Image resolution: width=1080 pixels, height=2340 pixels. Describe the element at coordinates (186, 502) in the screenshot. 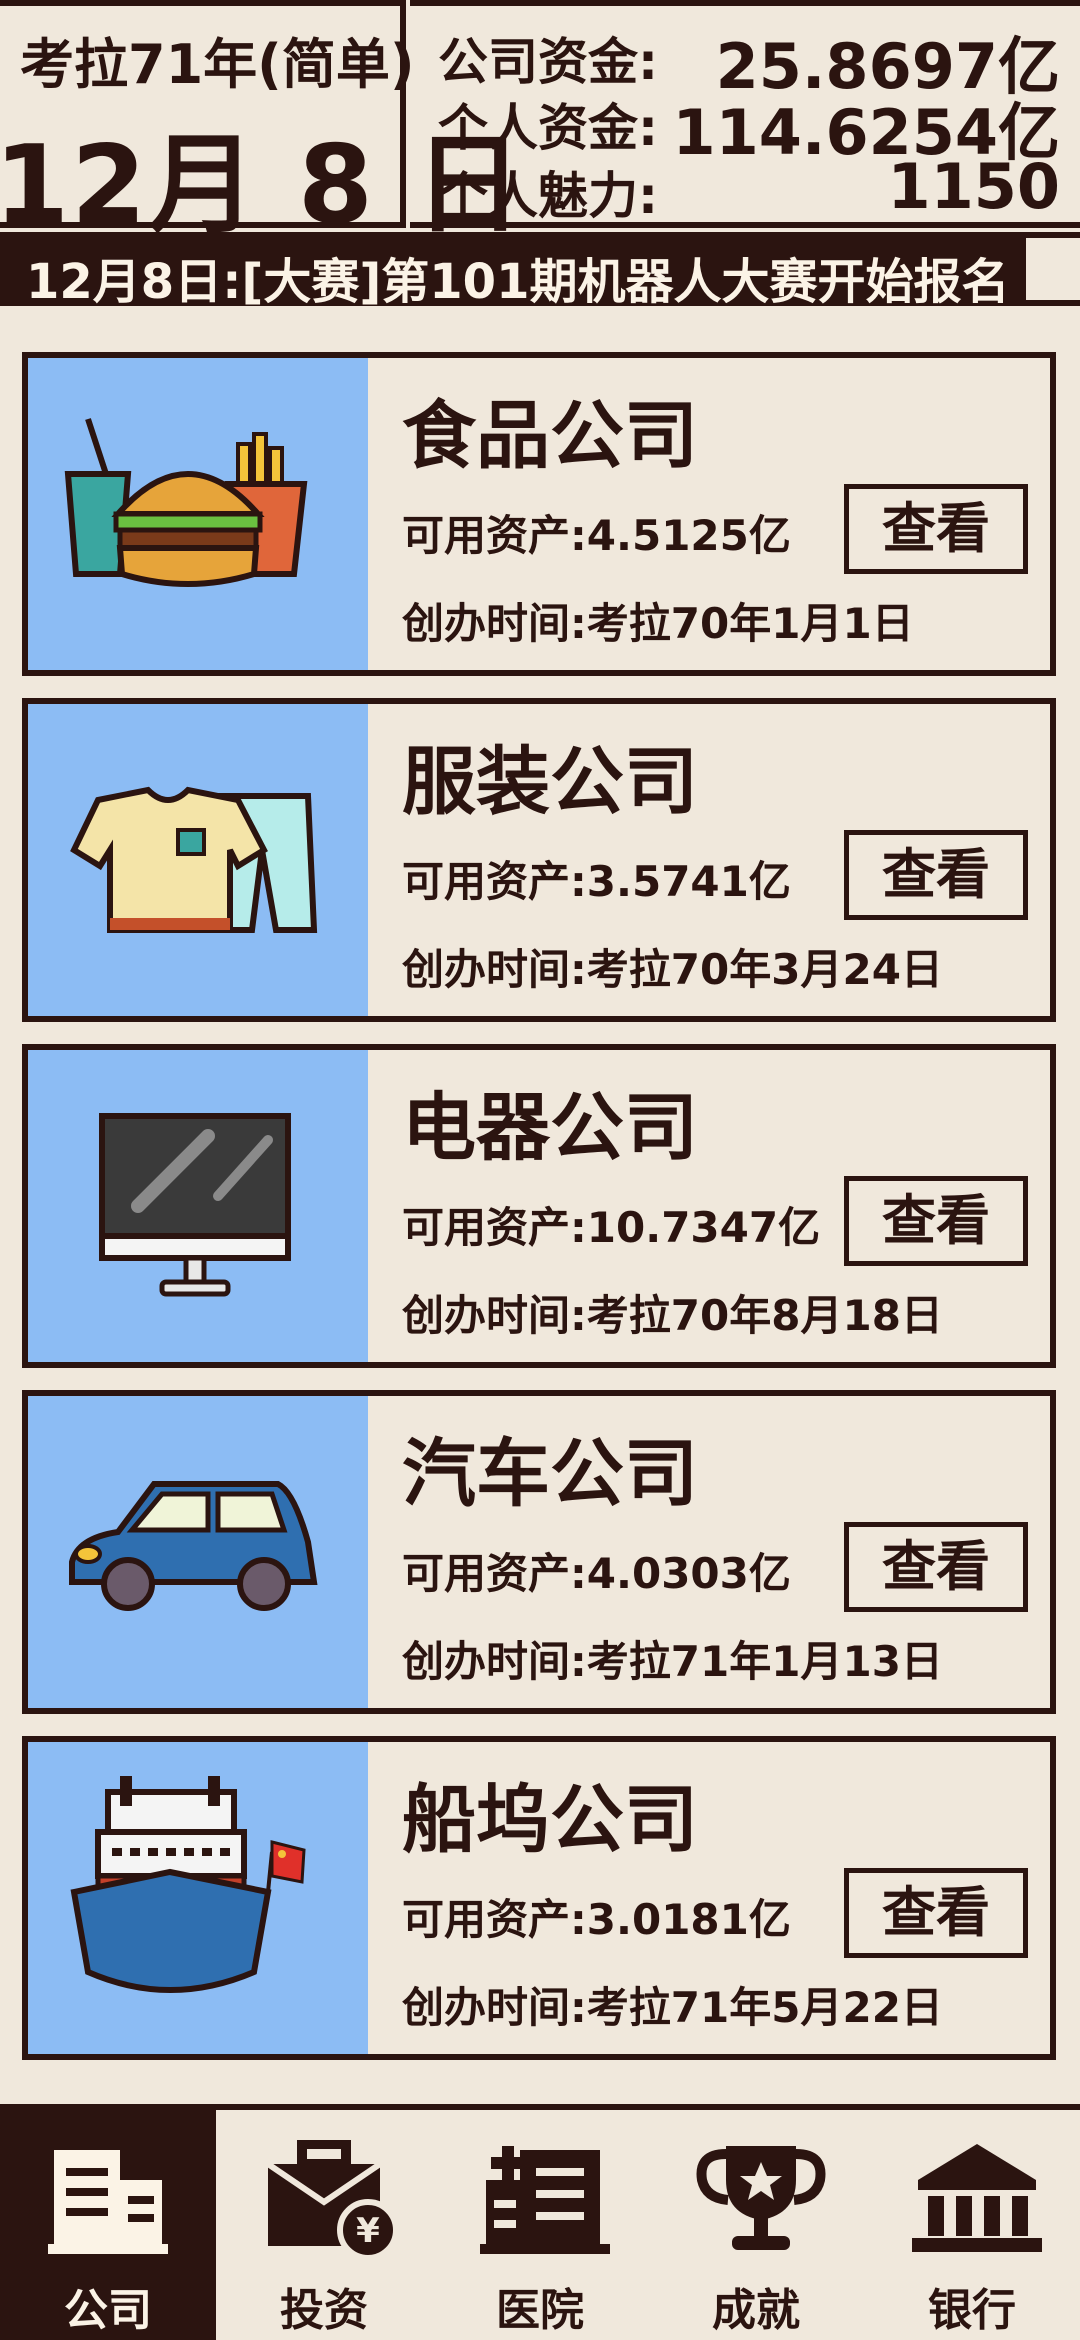

I see `food-icon` at that location.